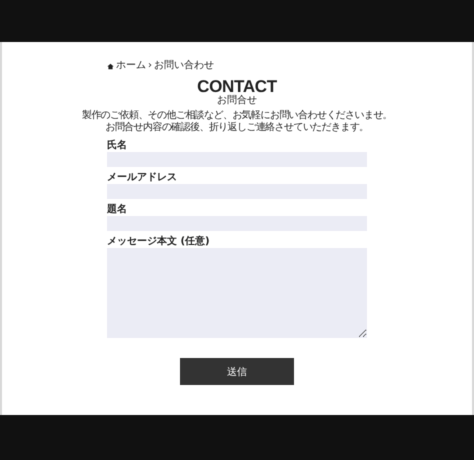  Describe the element at coordinates (184, 66) in the screenshot. I see `breadcrumb-current: お問い合わせ` at that location.